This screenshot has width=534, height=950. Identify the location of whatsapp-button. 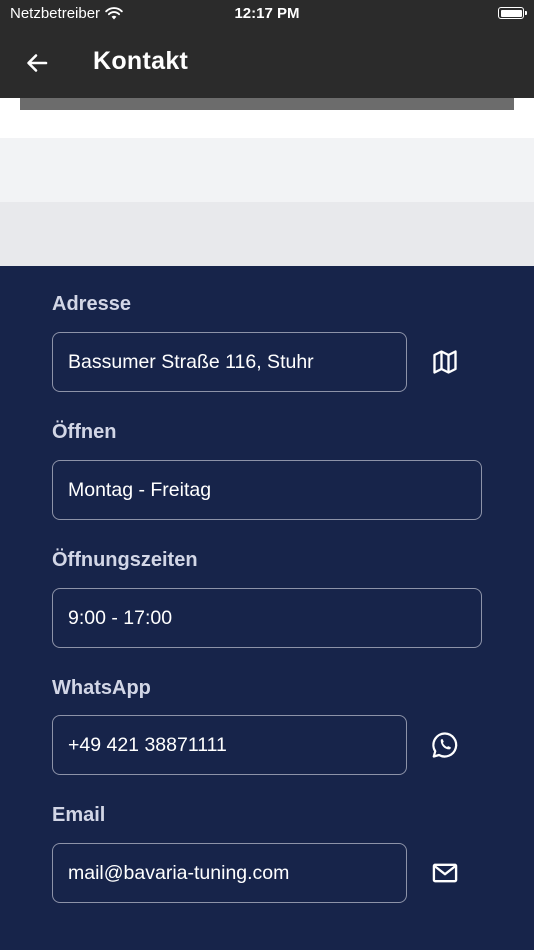
(445, 745).